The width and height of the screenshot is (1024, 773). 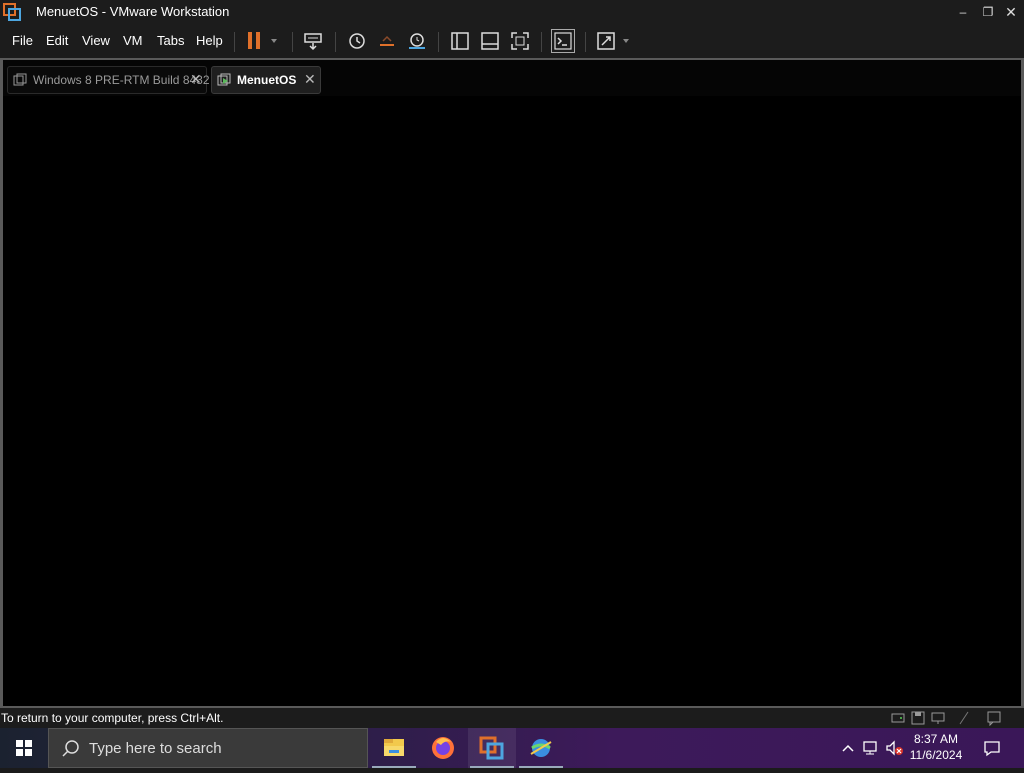 What do you see at coordinates (57, 40) in the screenshot?
I see `menu-edit: Edit` at bounding box center [57, 40].